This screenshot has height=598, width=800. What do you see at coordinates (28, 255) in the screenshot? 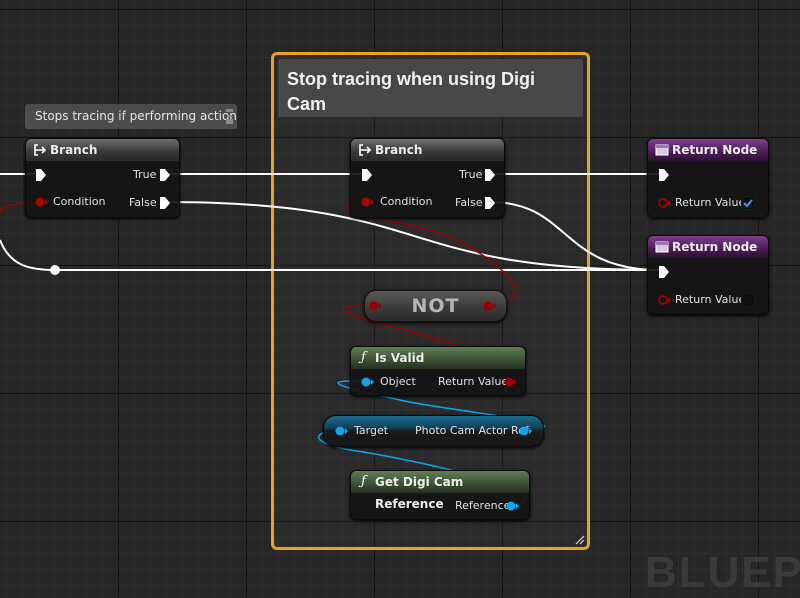
I see `exec-wire-reroute-in` at bounding box center [28, 255].